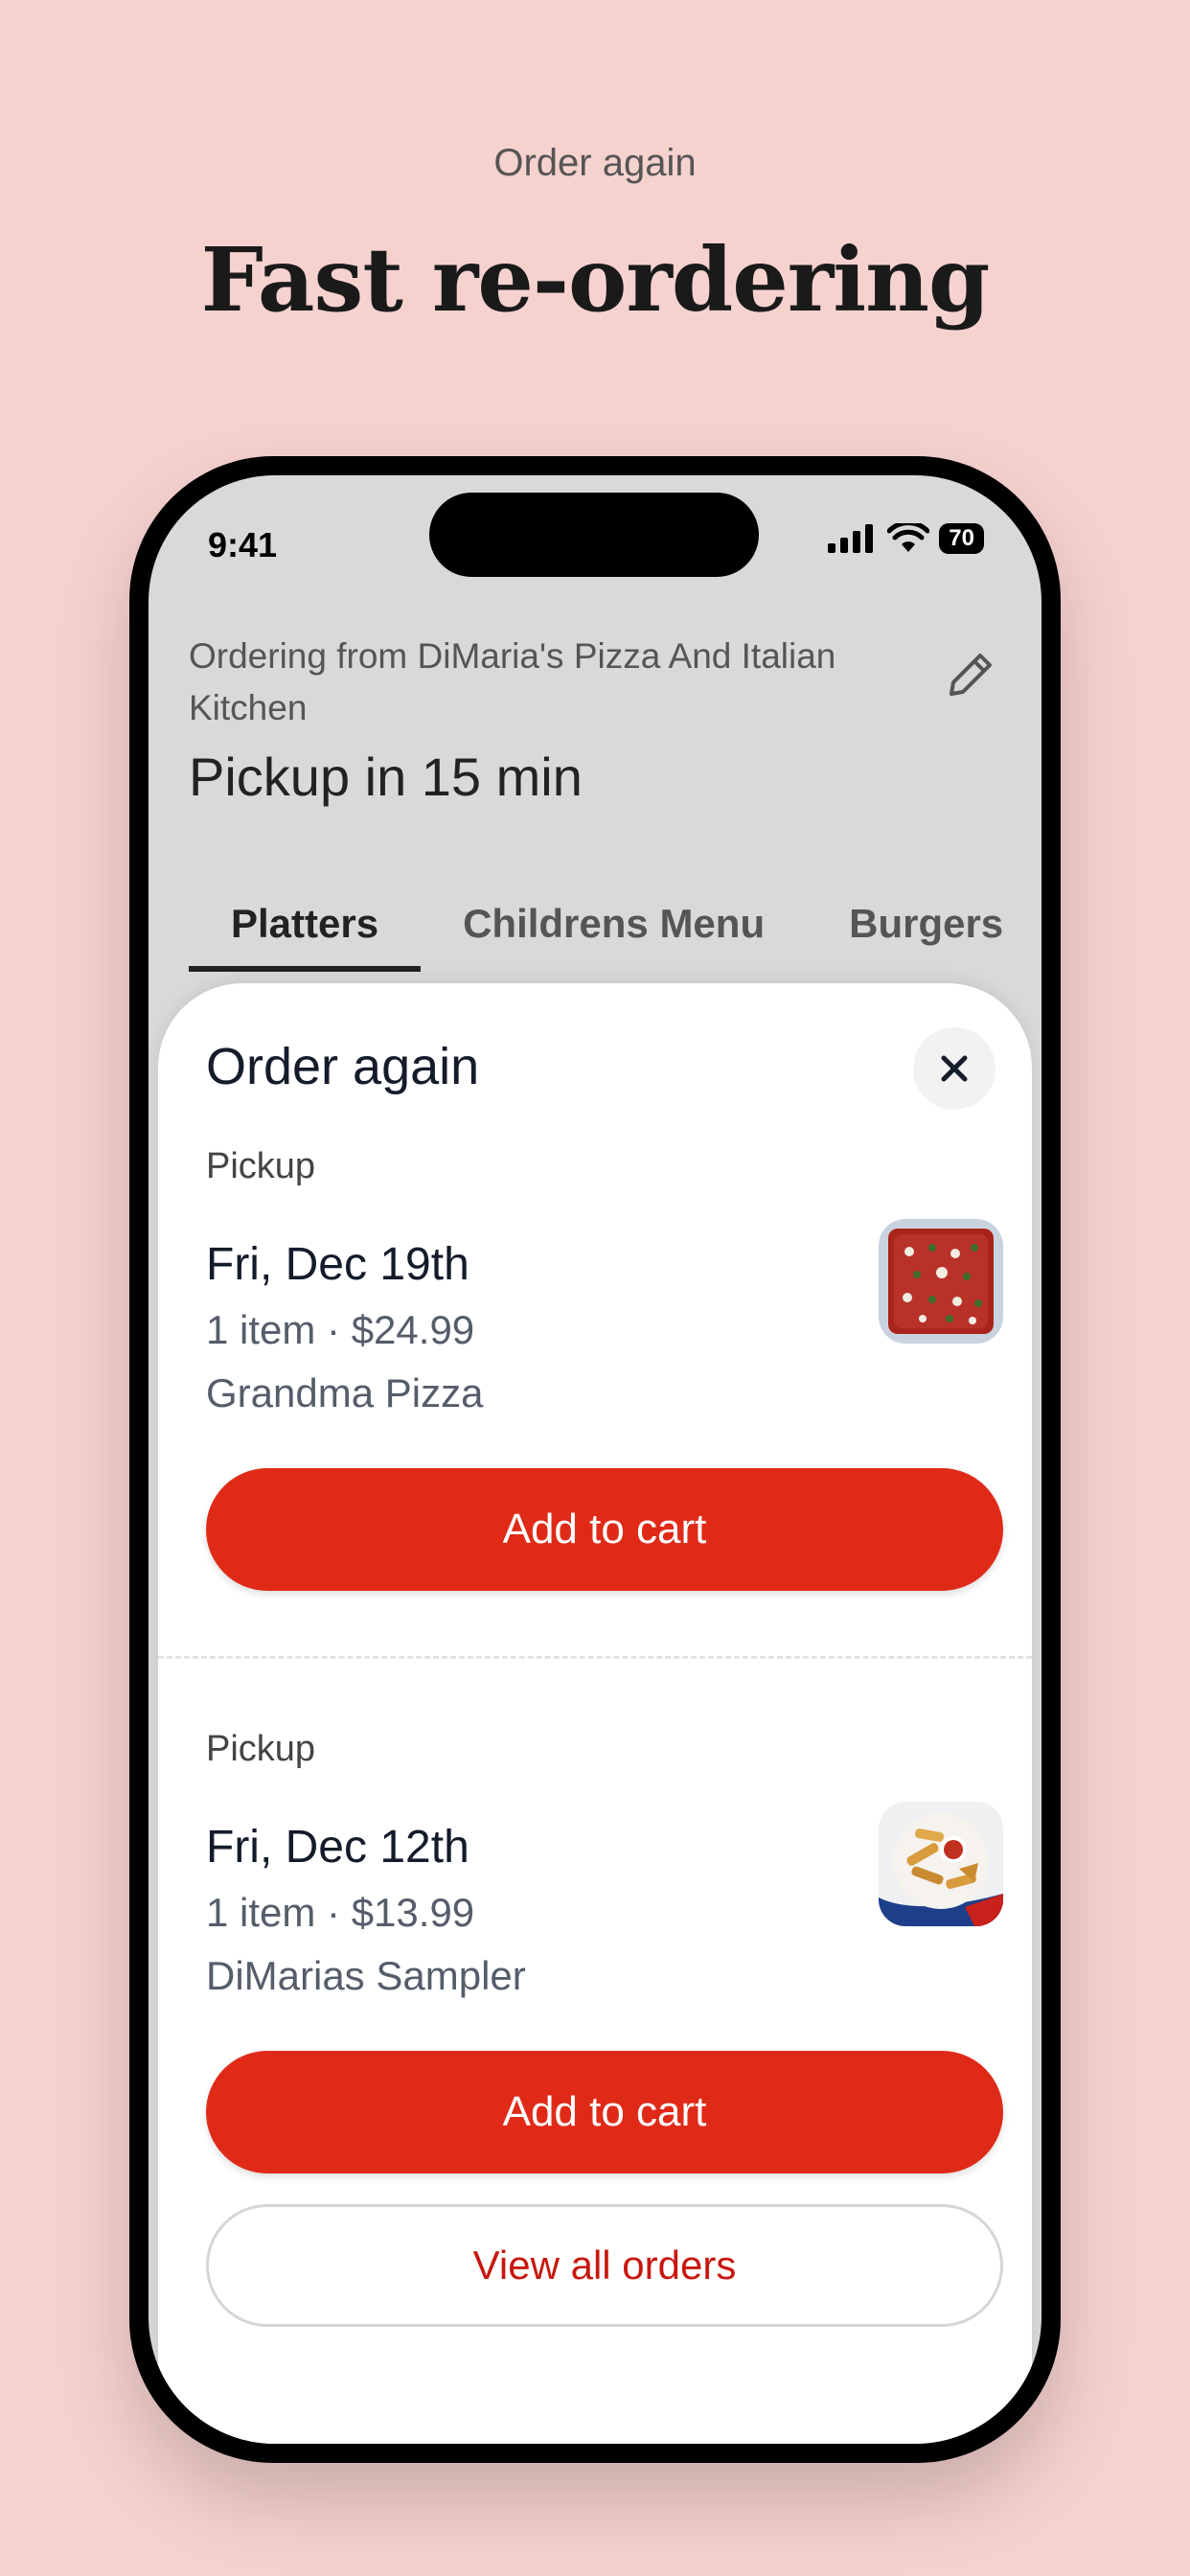  What do you see at coordinates (595, 280) in the screenshot?
I see `promo-headline: Fast re-ordering` at bounding box center [595, 280].